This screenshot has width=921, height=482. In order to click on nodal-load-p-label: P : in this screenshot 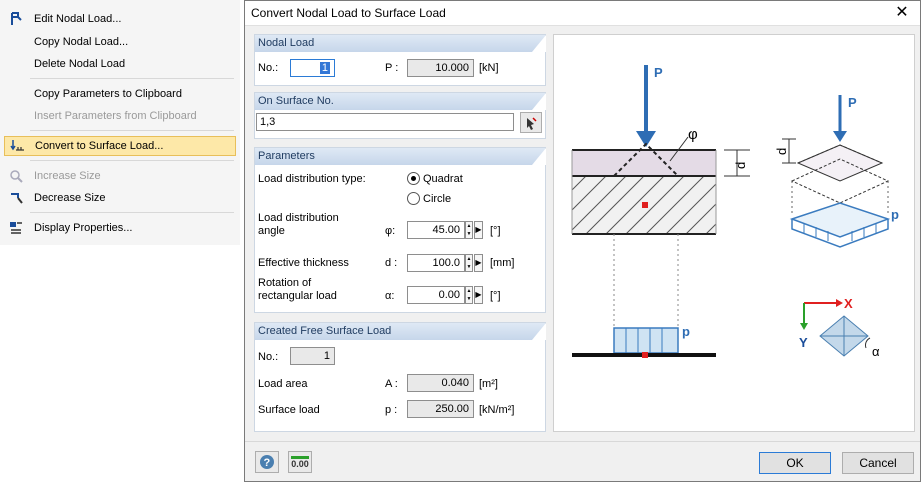, I will do `click(392, 68)`.